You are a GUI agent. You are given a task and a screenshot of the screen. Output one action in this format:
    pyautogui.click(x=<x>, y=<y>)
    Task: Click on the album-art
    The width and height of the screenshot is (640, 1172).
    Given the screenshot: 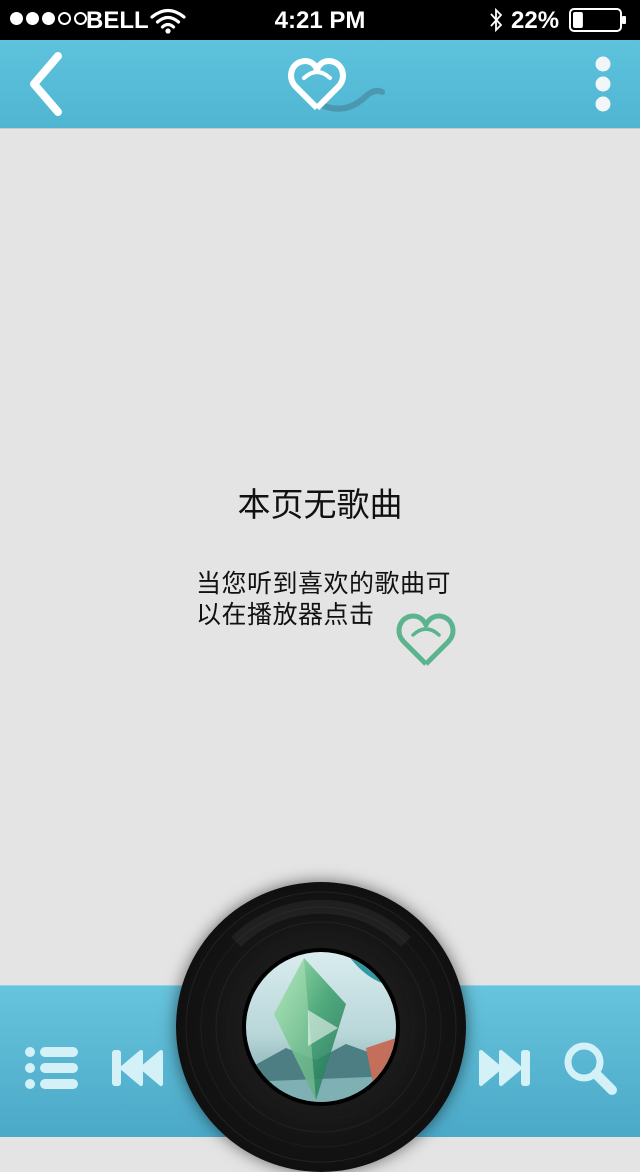 What is the action you would take?
    pyautogui.click(x=321, y=1027)
    